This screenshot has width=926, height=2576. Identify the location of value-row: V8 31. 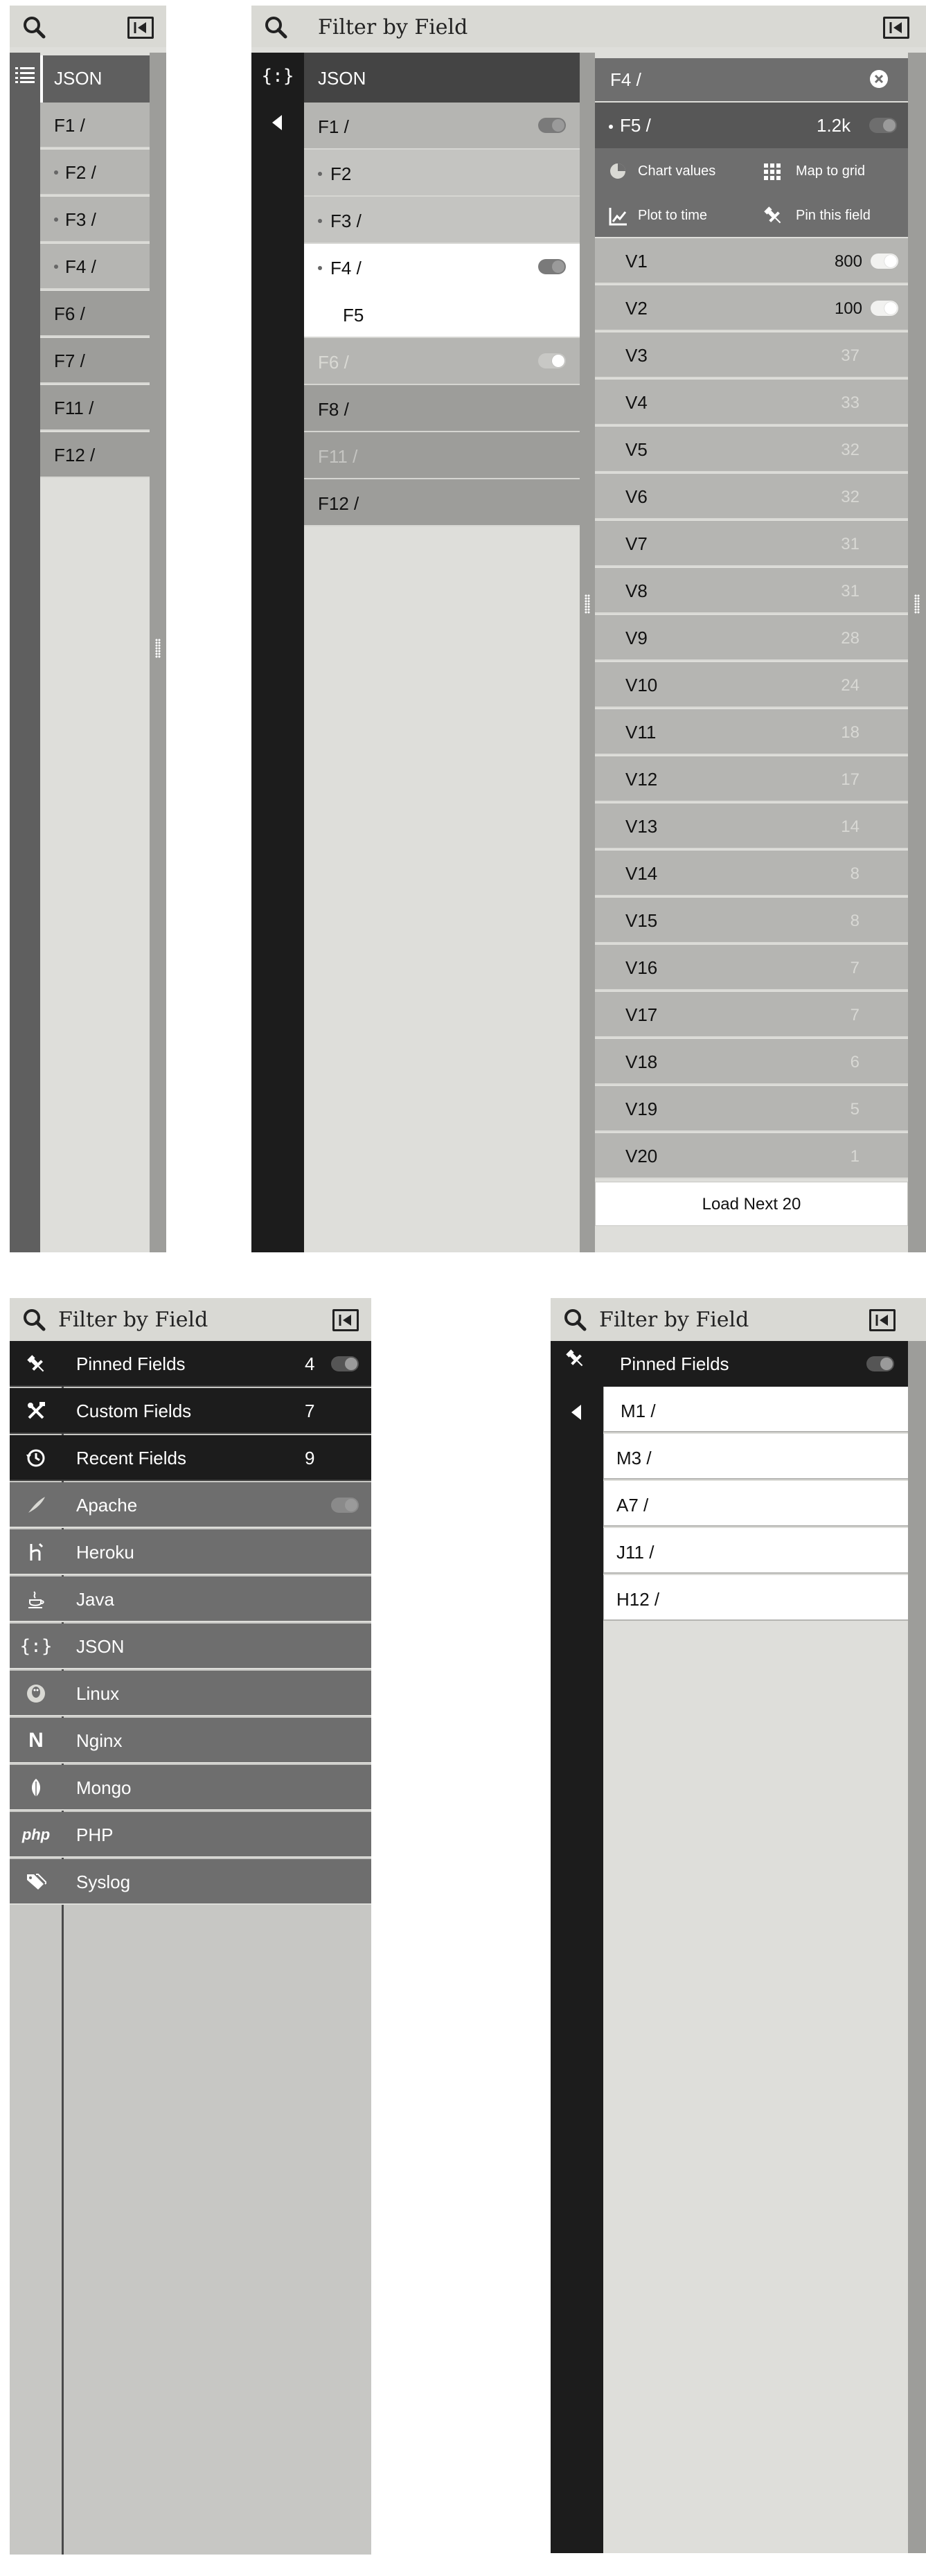
(751, 591).